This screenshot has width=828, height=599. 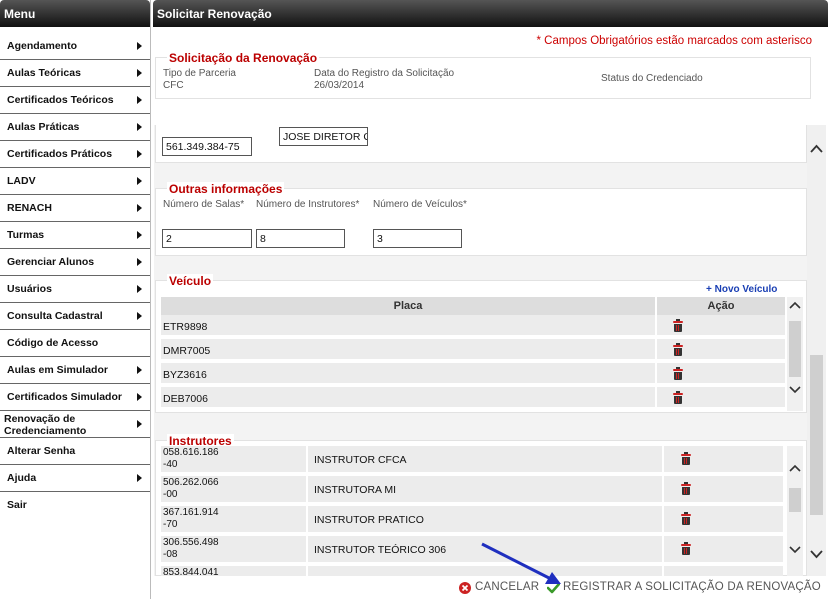 I want to click on instrutor-row: 058.616.186 -40 INSTRUTOR CFCA, so click(x=472, y=460).